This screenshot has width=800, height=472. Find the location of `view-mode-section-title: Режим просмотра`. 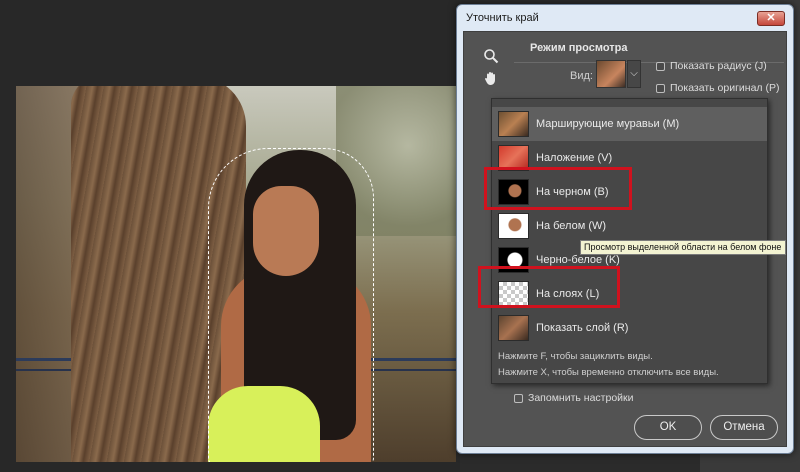

view-mode-section-title: Режим просмотра is located at coordinates (579, 48).